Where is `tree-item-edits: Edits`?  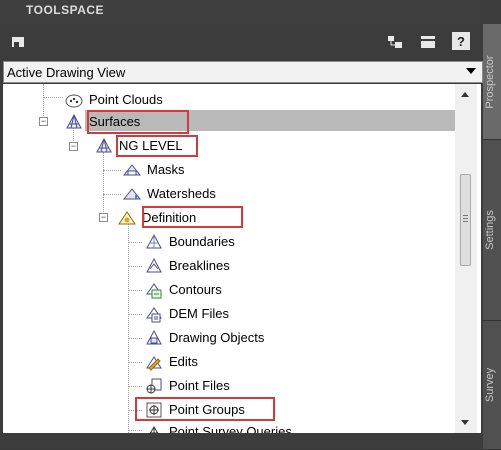 tree-item-edits: Edits is located at coordinates (245, 362).